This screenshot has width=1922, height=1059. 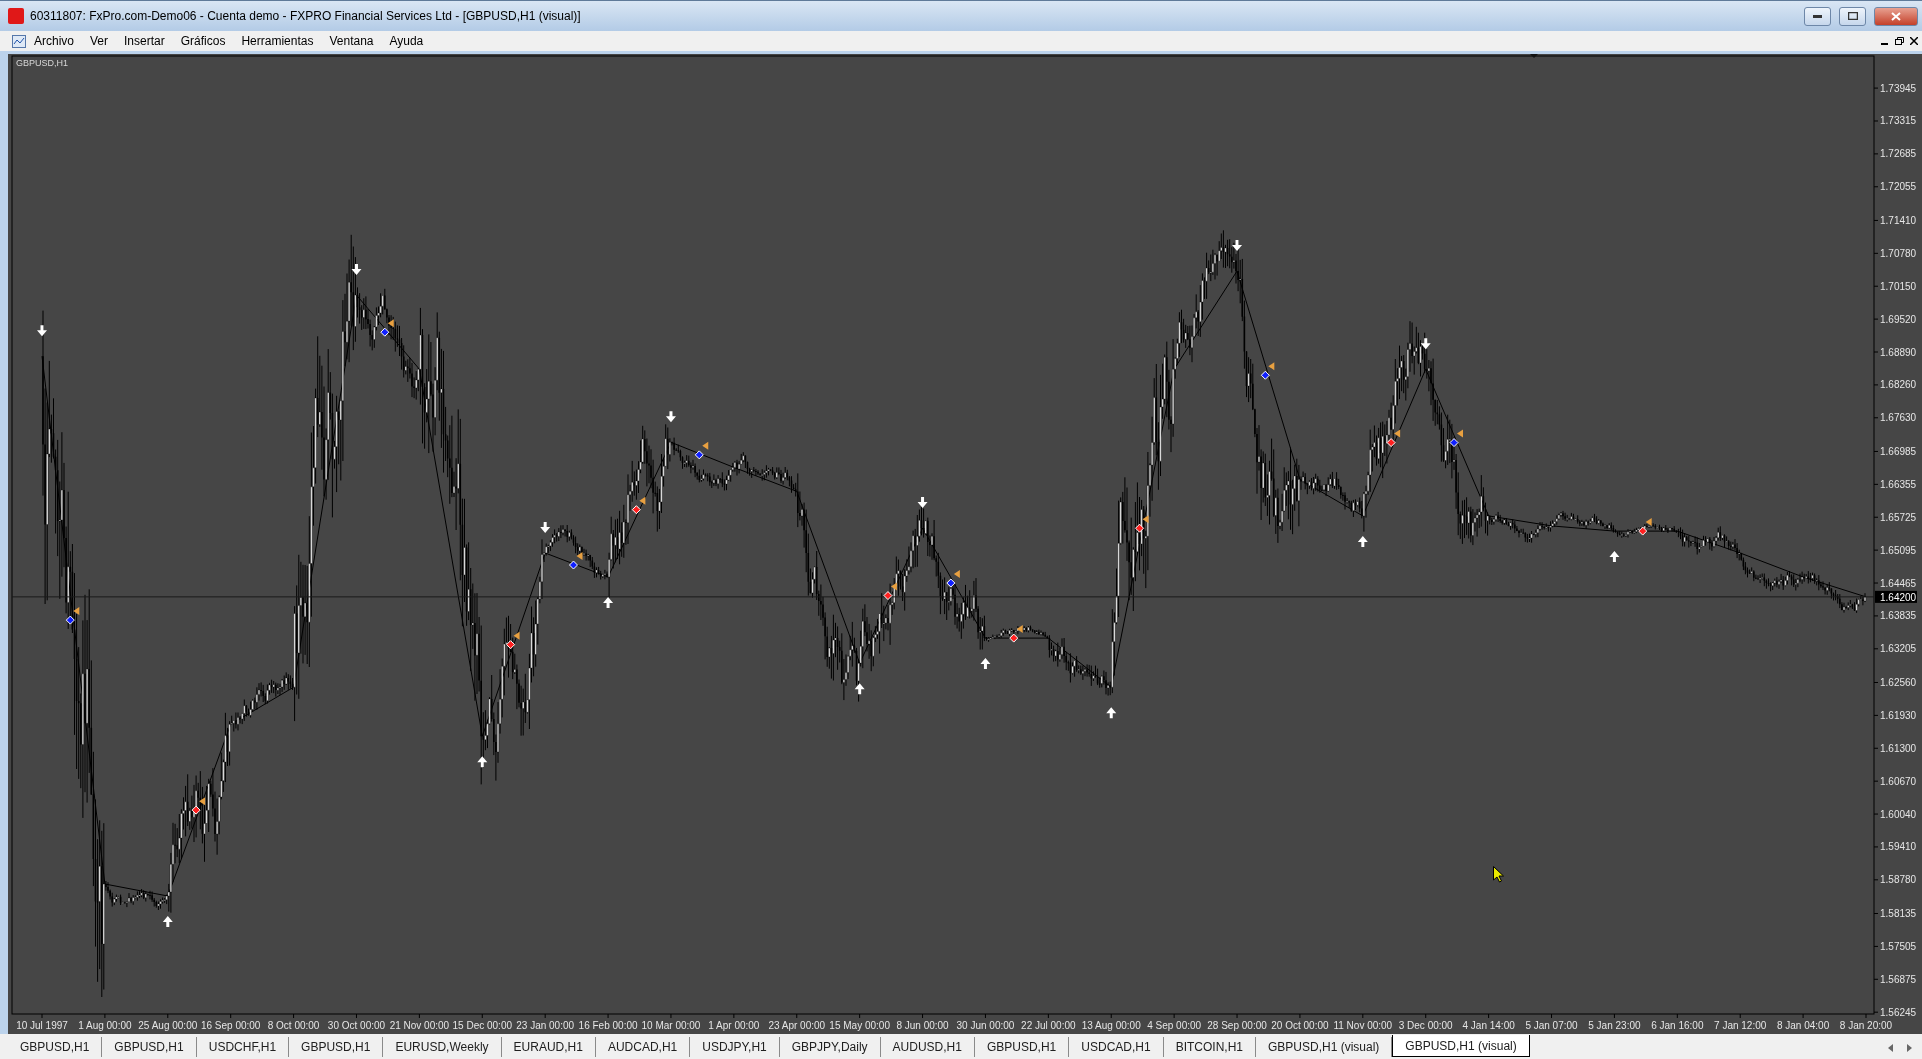 What do you see at coordinates (1866, 1025) in the screenshot?
I see `time-tick-label: 8 Jan 20:00` at bounding box center [1866, 1025].